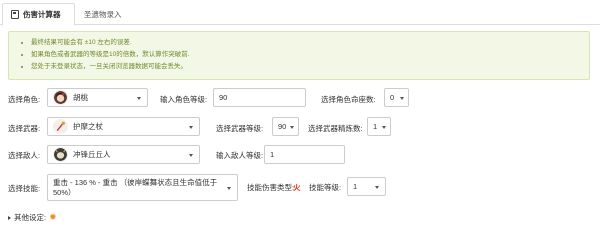 This screenshot has height=242, width=600. Describe the element at coordinates (64, 192) in the screenshot. I see `skill-value-line2: 50%）` at that location.